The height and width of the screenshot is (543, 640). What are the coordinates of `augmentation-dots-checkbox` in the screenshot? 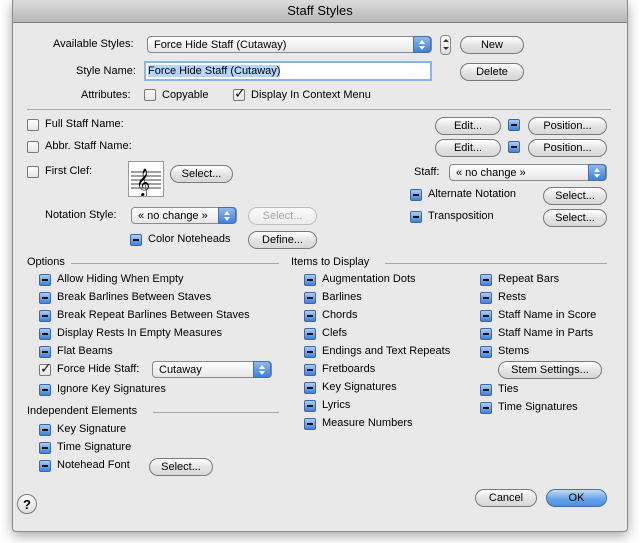 It's located at (310, 280).